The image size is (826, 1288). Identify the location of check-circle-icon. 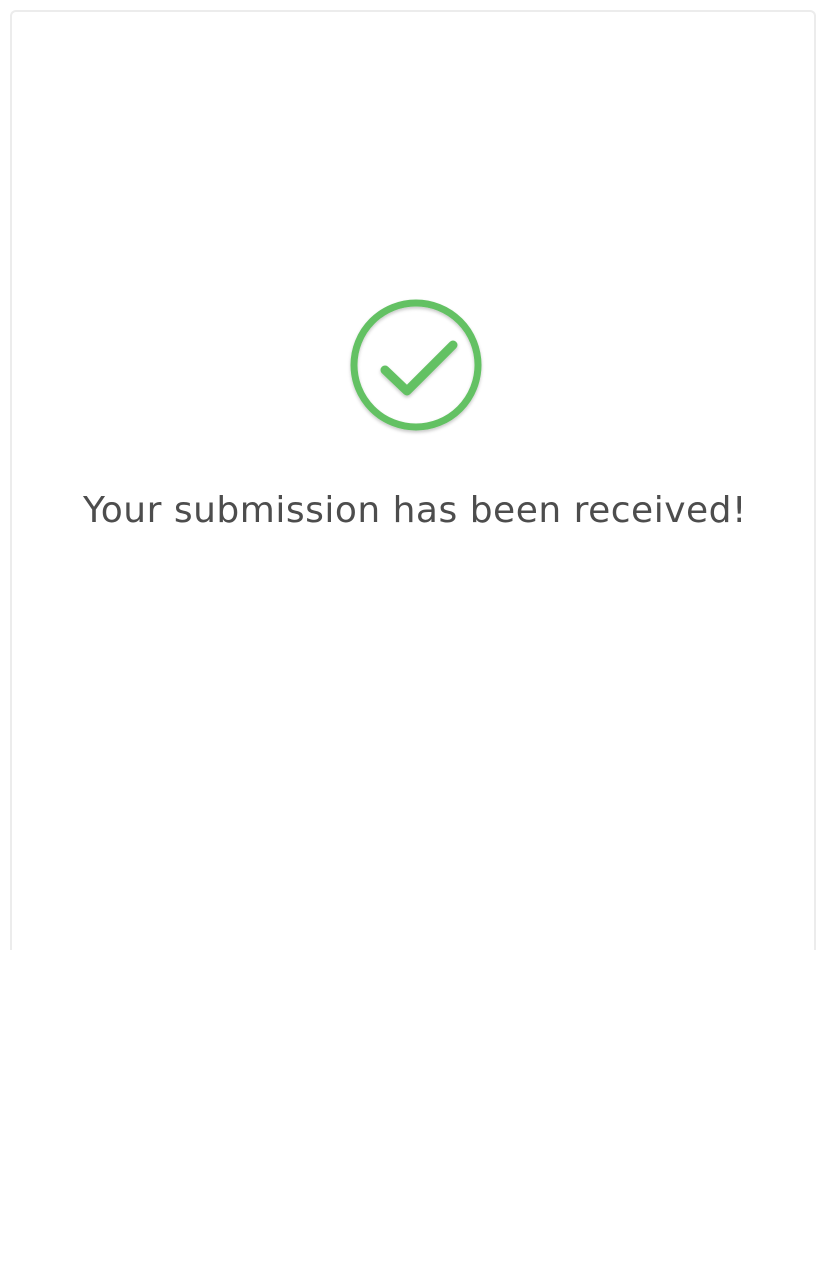
(416, 365).